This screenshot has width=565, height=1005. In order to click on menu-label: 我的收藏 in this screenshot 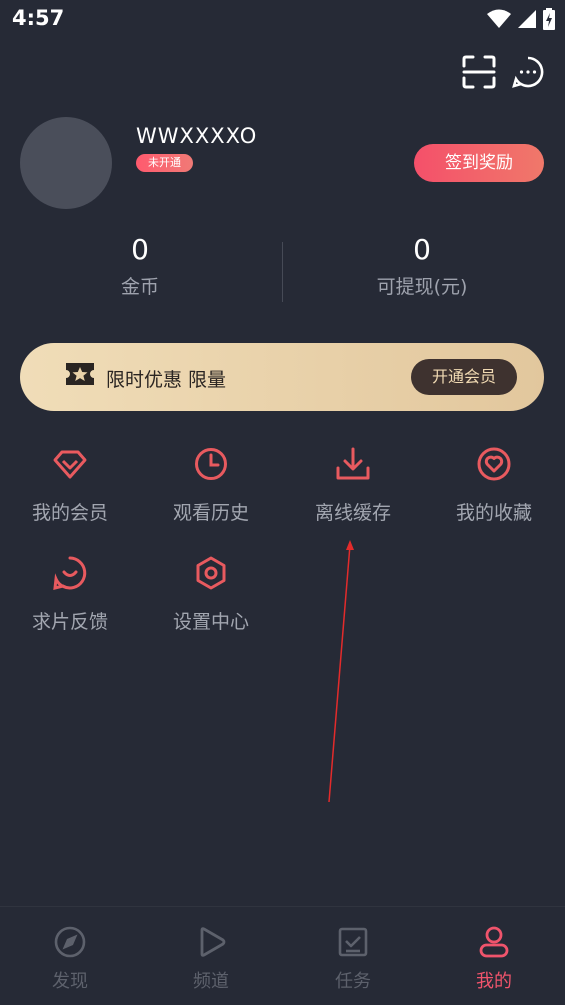, I will do `click(493, 513)`.